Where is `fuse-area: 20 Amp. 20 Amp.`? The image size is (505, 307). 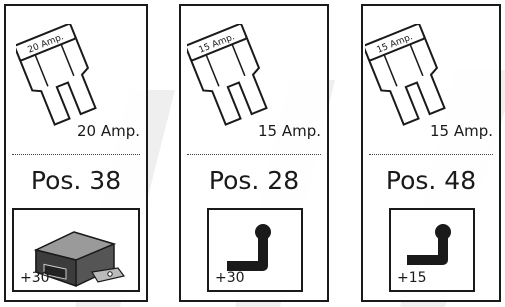
fuse-area: 20 Amp. 20 Amp. is located at coordinates (76, 79).